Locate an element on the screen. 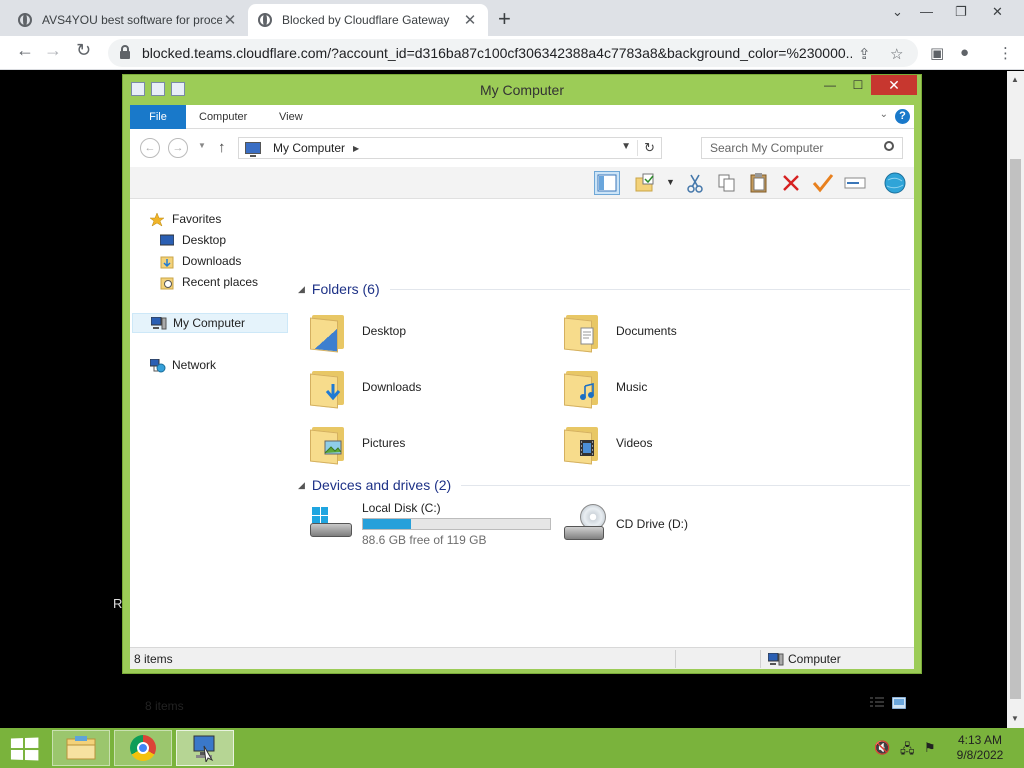 This screenshot has height=768, width=1024. reload-icon: ↻ is located at coordinates (83, 50).